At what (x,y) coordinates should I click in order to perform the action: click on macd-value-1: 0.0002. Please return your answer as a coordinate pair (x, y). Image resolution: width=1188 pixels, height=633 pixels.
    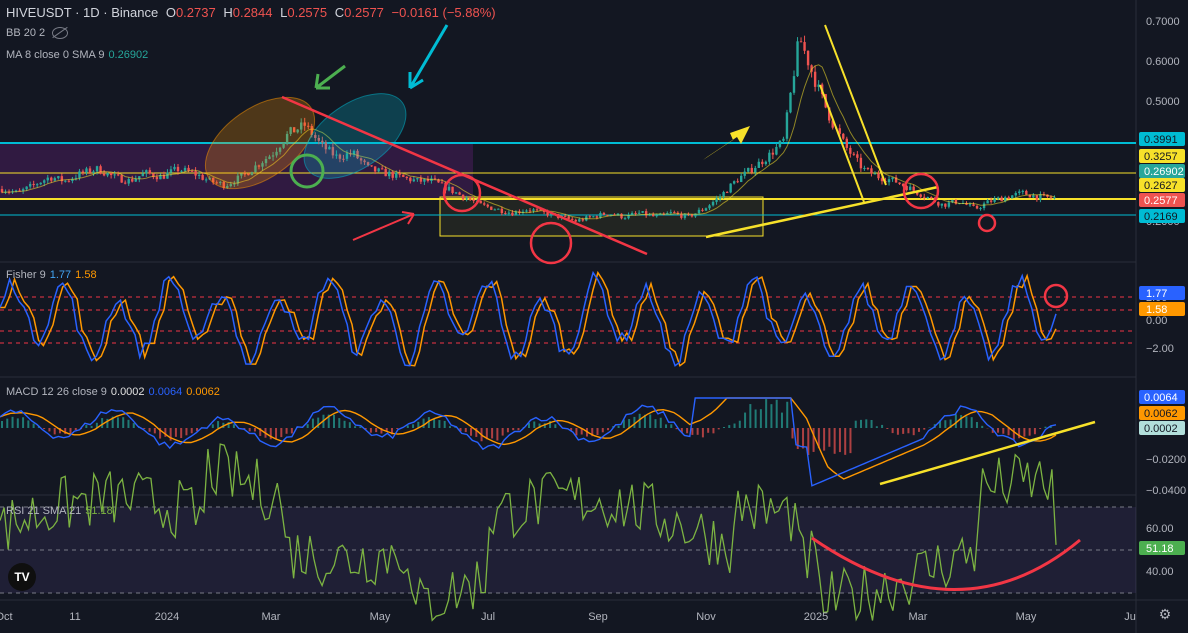
    Looking at the image, I should click on (127, 392).